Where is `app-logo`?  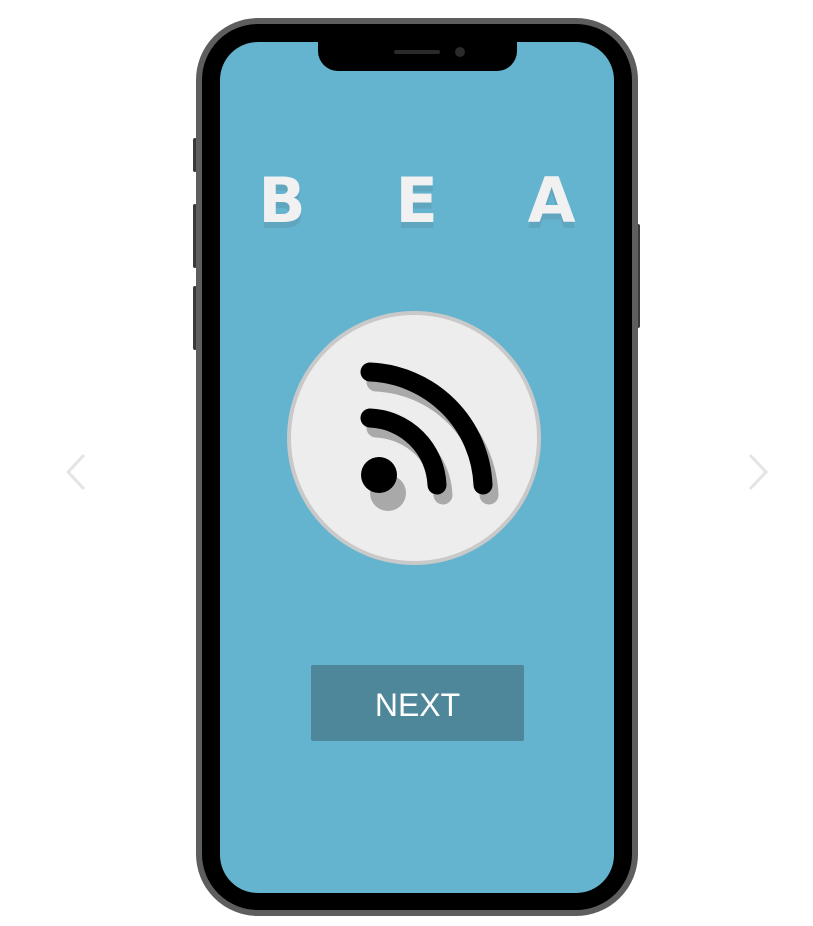
app-logo is located at coordinates (414, 438).